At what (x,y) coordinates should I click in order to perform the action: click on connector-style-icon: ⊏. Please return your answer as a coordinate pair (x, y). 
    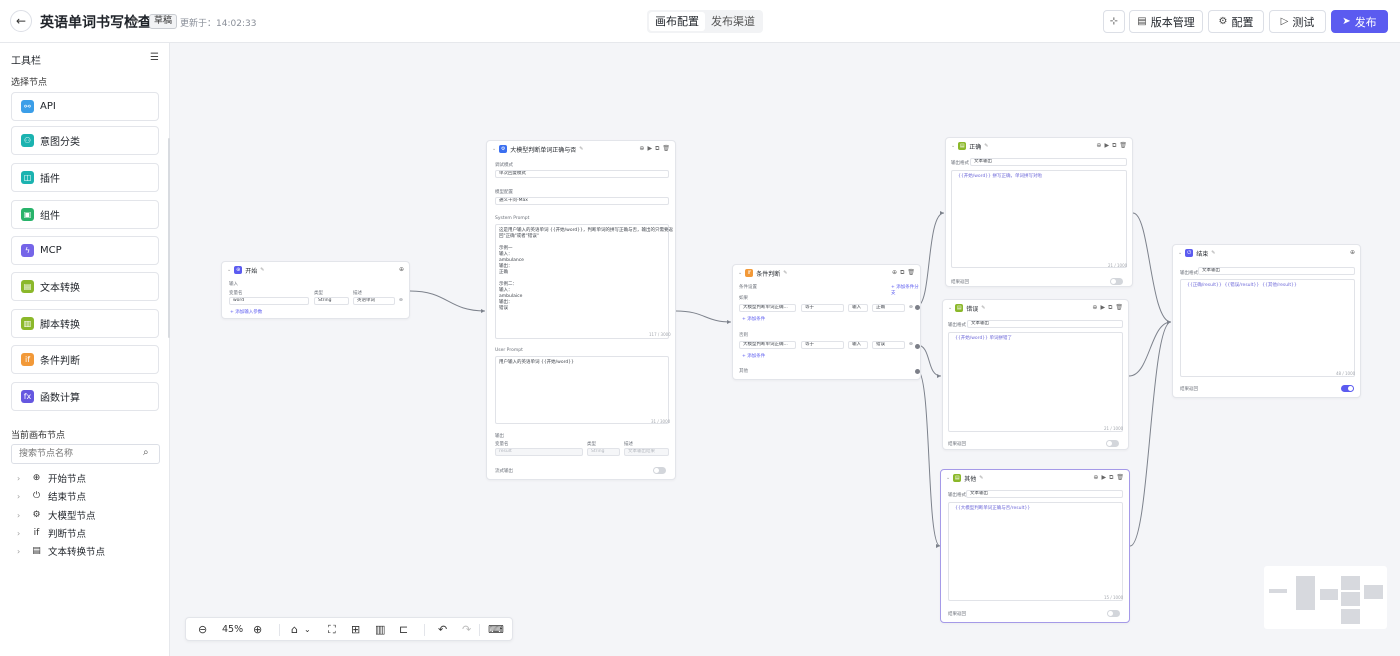
    Looking at the image, I should click on (403, 629).